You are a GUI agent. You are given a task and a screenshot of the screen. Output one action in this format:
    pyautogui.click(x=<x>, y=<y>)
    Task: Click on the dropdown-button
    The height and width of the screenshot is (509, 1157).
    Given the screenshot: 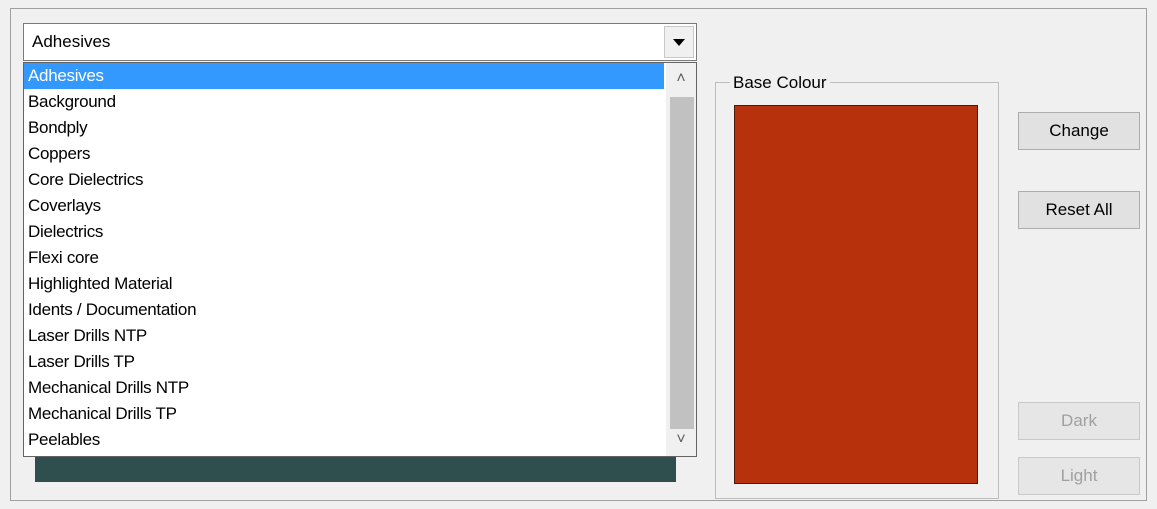 What is the action you would take?
    pyautogui.click(x=679, y=42)
    